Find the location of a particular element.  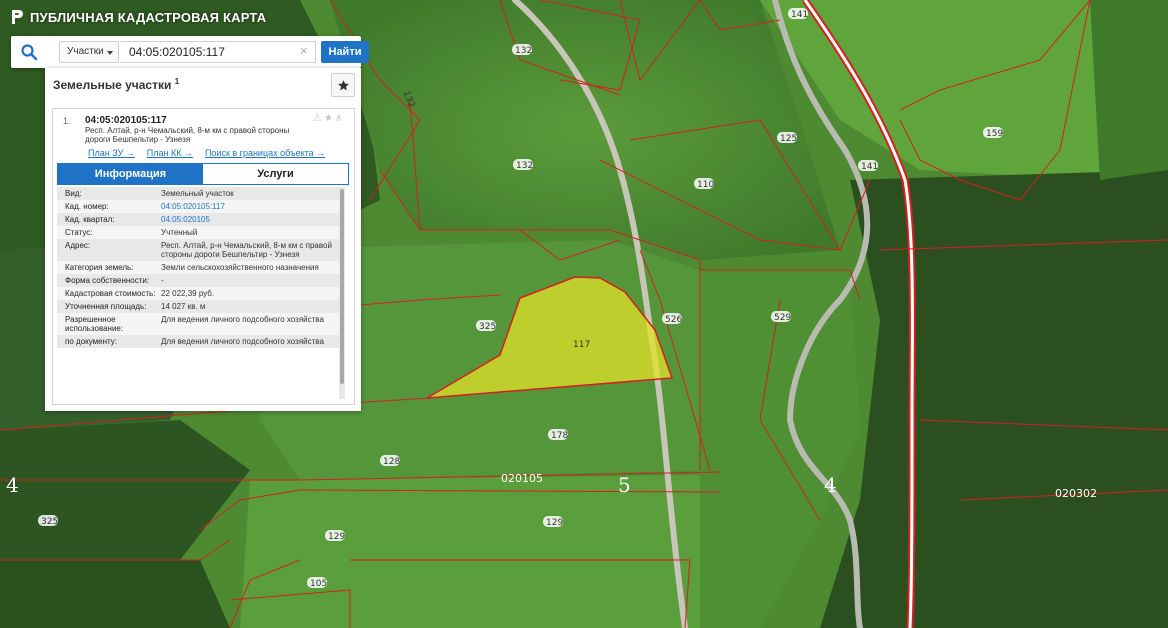

parcel-label: 526 is located at coordinates (673, 320).